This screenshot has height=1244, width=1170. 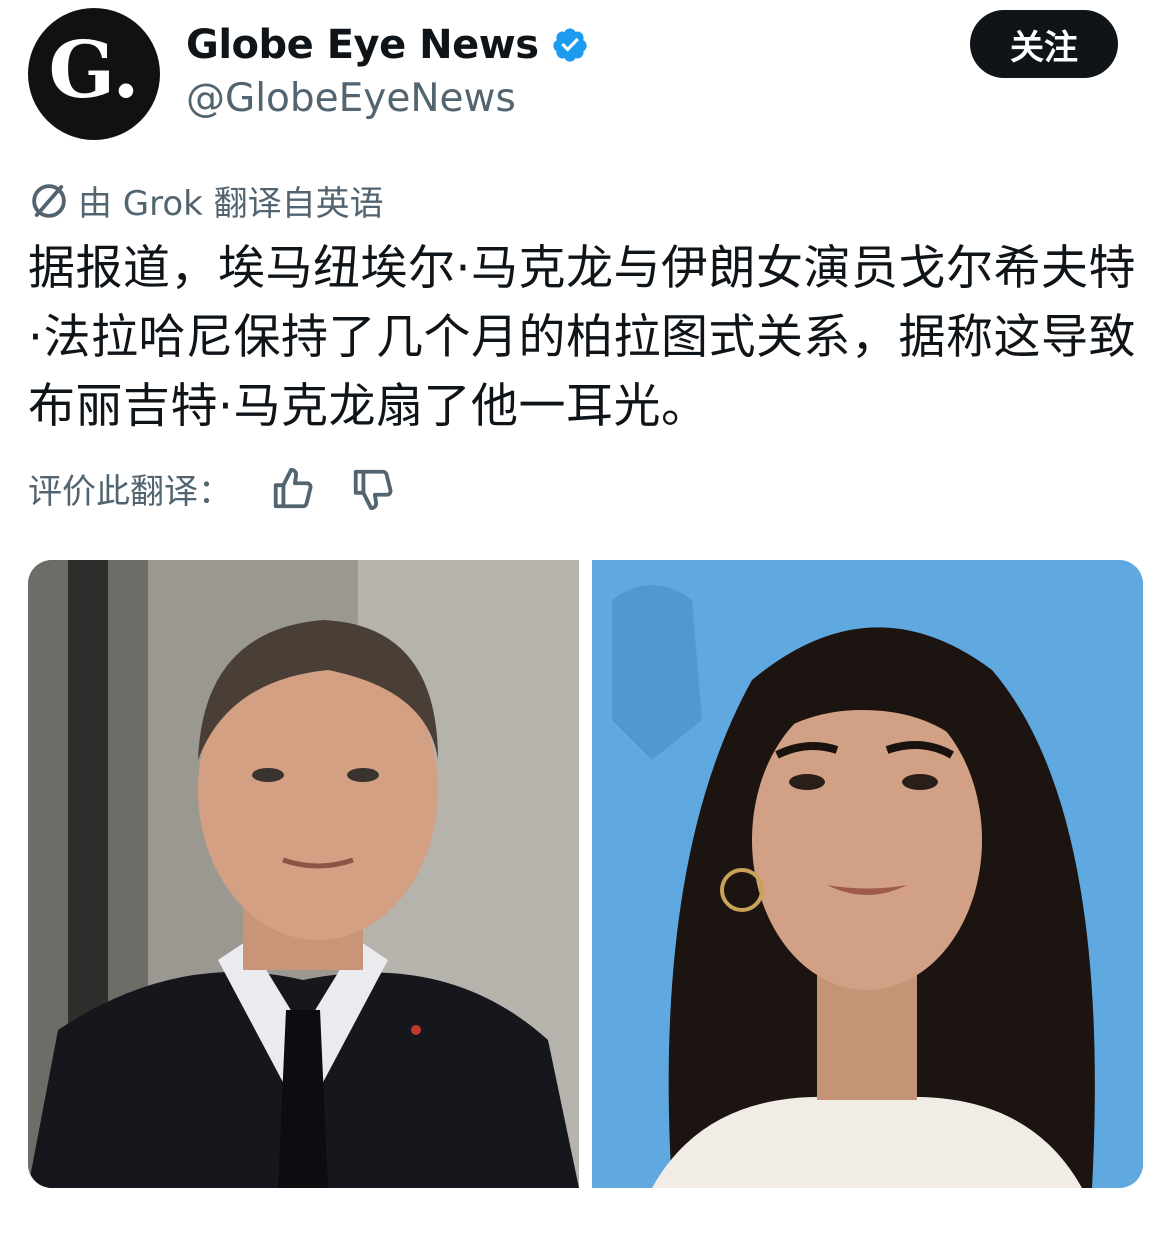 I want to click on name-row: Globe Eye News, so click(x=387, y=45).